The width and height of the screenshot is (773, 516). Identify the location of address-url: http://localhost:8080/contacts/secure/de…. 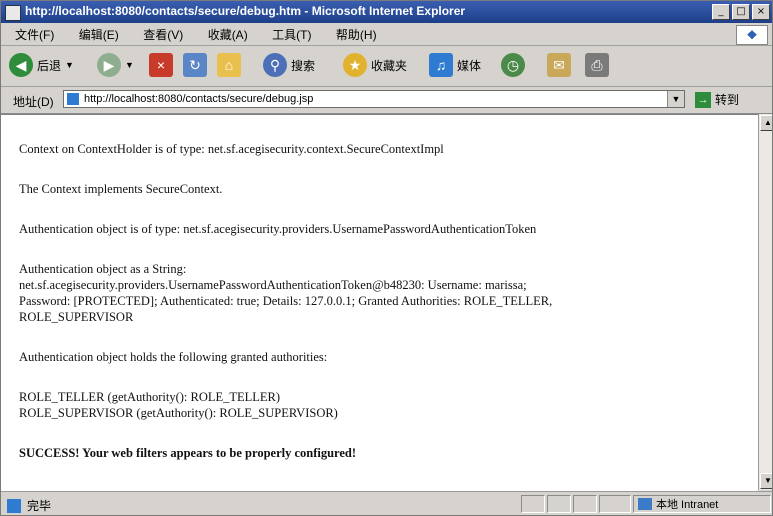
(198, 99).